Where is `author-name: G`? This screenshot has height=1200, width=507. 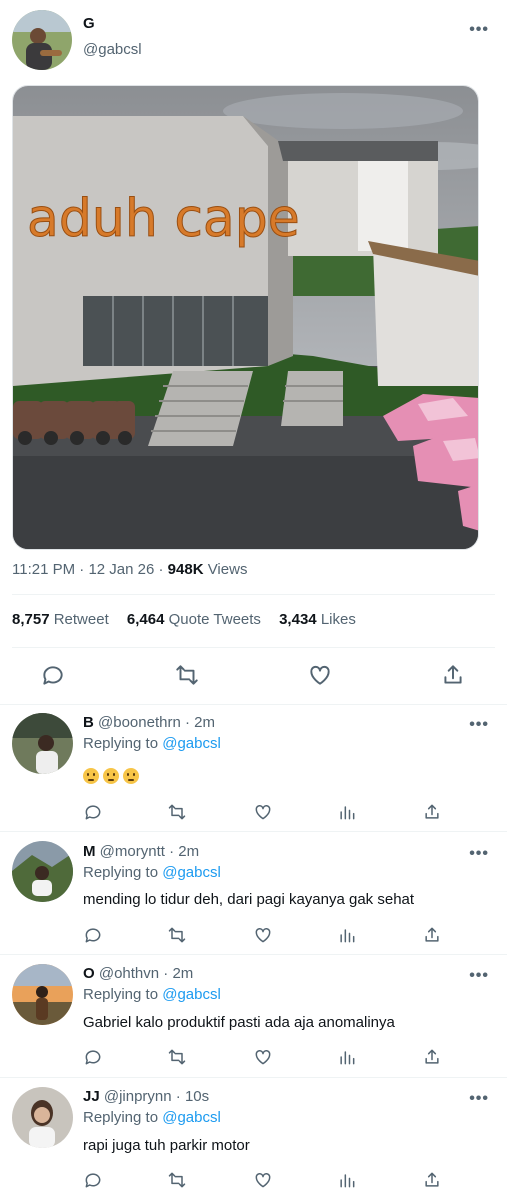
author-name: G is located at coordinates (89, 23).